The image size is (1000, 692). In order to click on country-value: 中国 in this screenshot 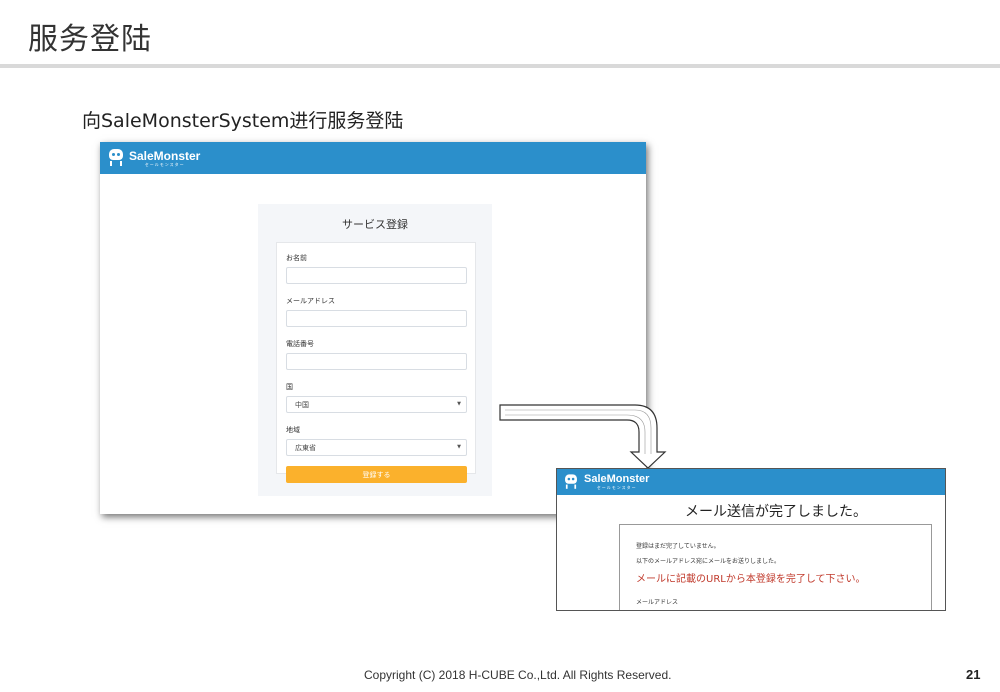, I will do `click(302, 404)`.